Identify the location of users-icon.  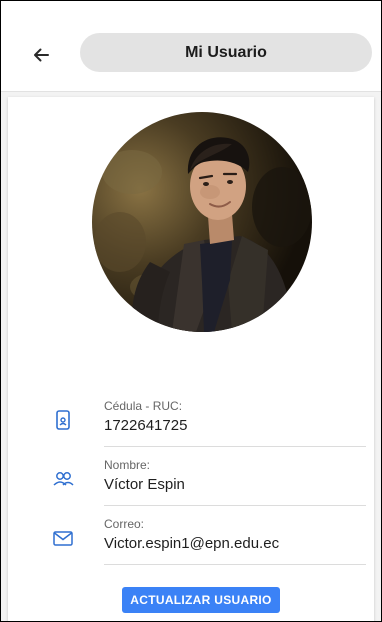
(63, 479).